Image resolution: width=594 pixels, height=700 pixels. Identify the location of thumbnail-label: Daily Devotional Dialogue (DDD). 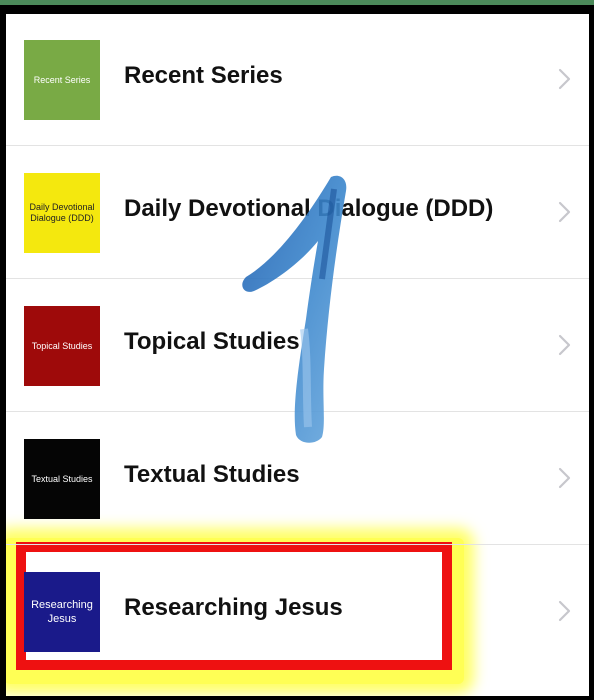
(62, 212).